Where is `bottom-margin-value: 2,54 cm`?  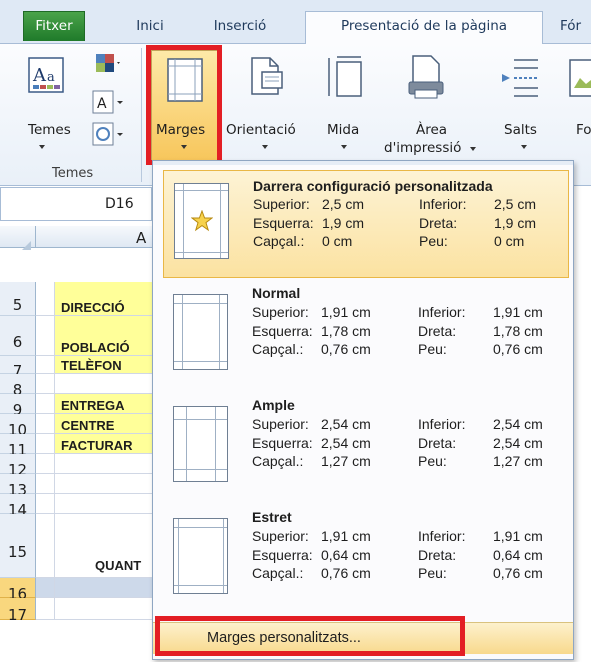
bottom-margin-value: 2,54 cm is located at coordinates (518, 424).